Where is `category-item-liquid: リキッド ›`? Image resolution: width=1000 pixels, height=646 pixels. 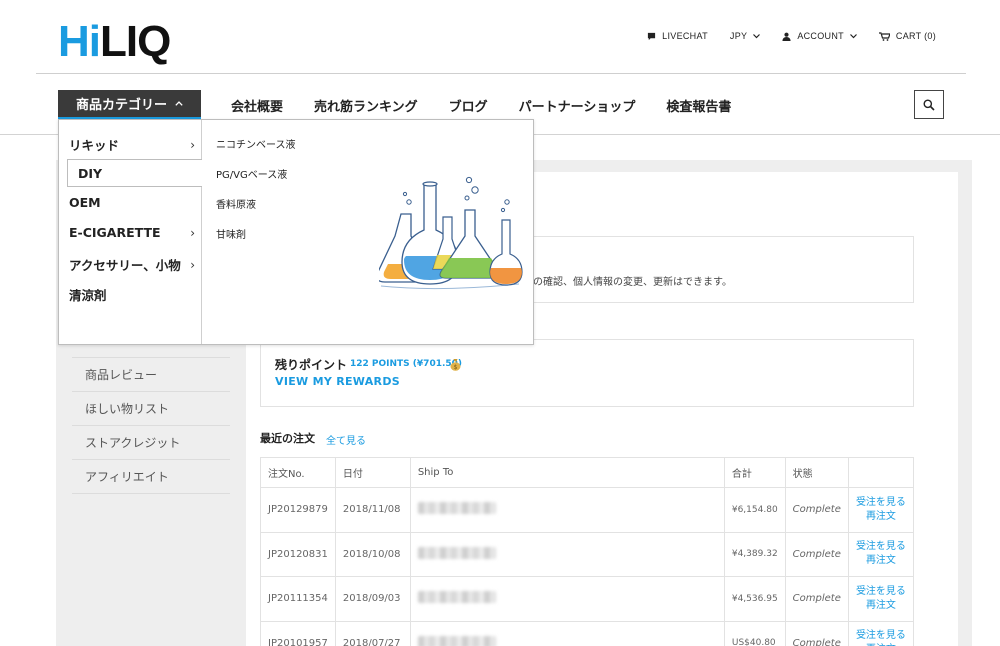 category-item-liquid: リキッド › is located at coordinates (132, 144).